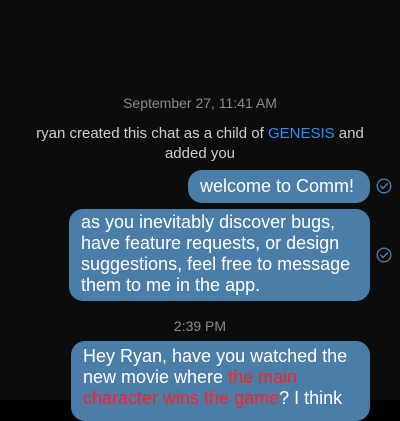 This screenshot has height=421, width=400. What do you see at coordinates (279, 186) in the screenshot?
I see `message-bubble: welcome to Comm!` at bounding box center [279, 186].